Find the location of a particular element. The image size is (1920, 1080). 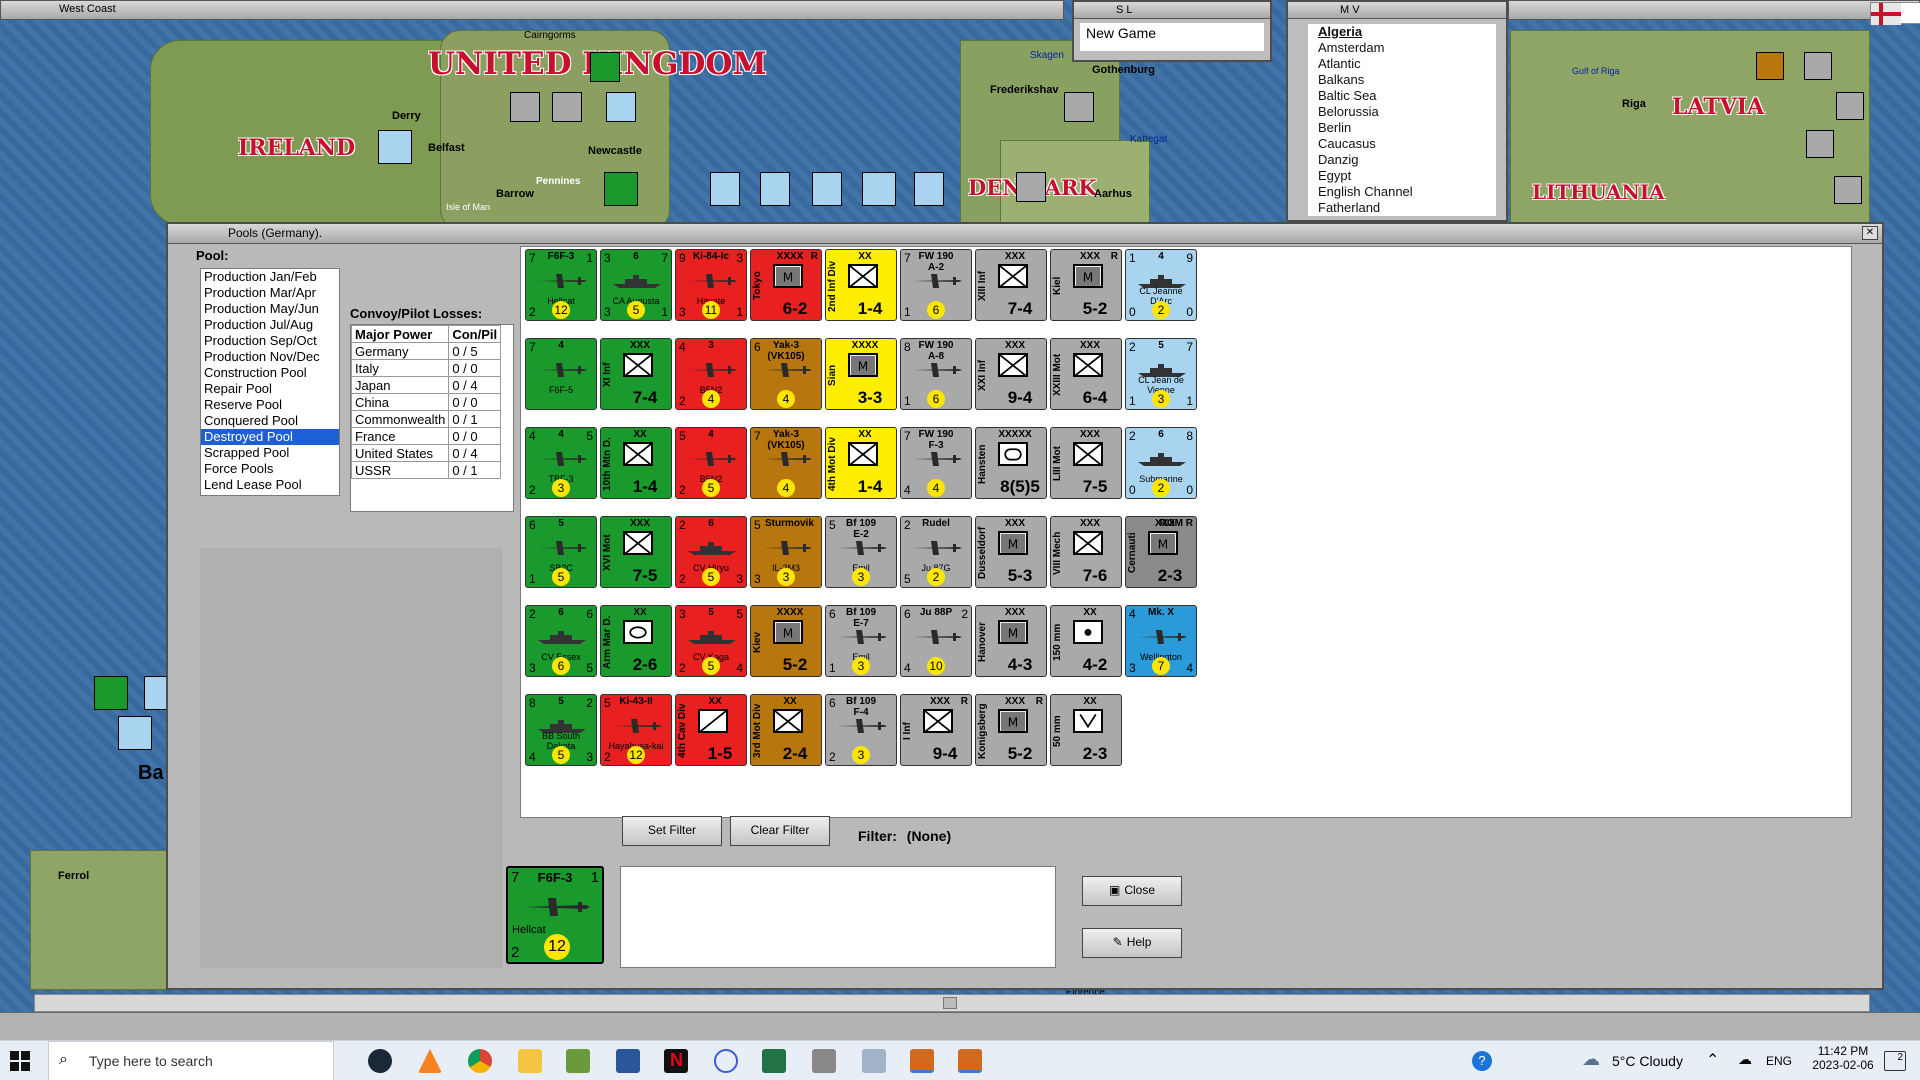

calculator-icon is located at coordinates (824, 1061).